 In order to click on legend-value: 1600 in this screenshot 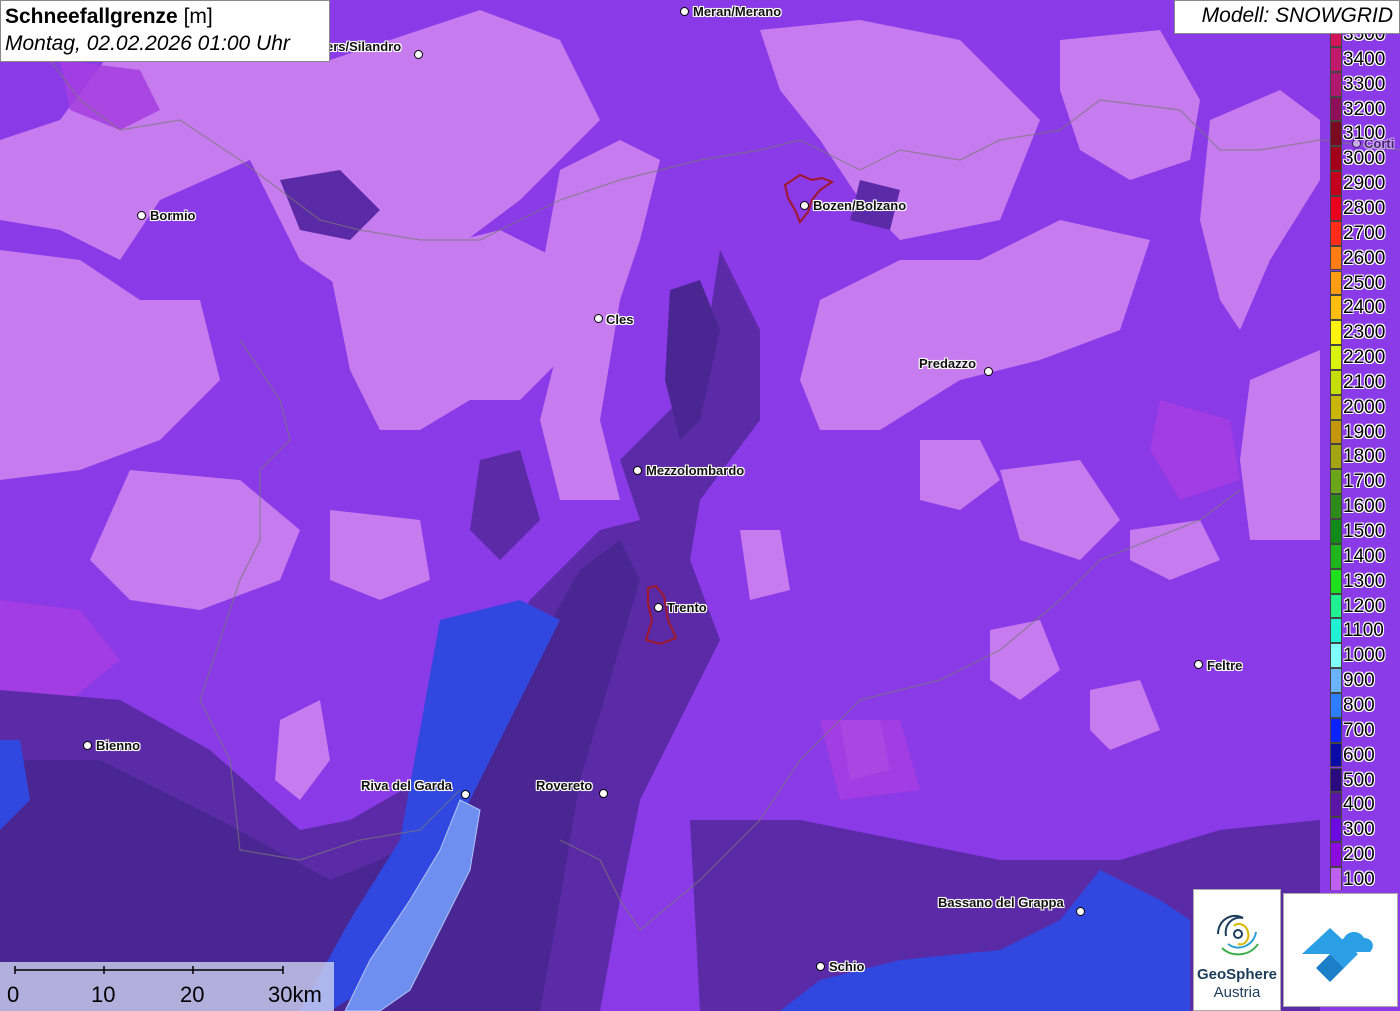, I will do `click(1364, 507)`.